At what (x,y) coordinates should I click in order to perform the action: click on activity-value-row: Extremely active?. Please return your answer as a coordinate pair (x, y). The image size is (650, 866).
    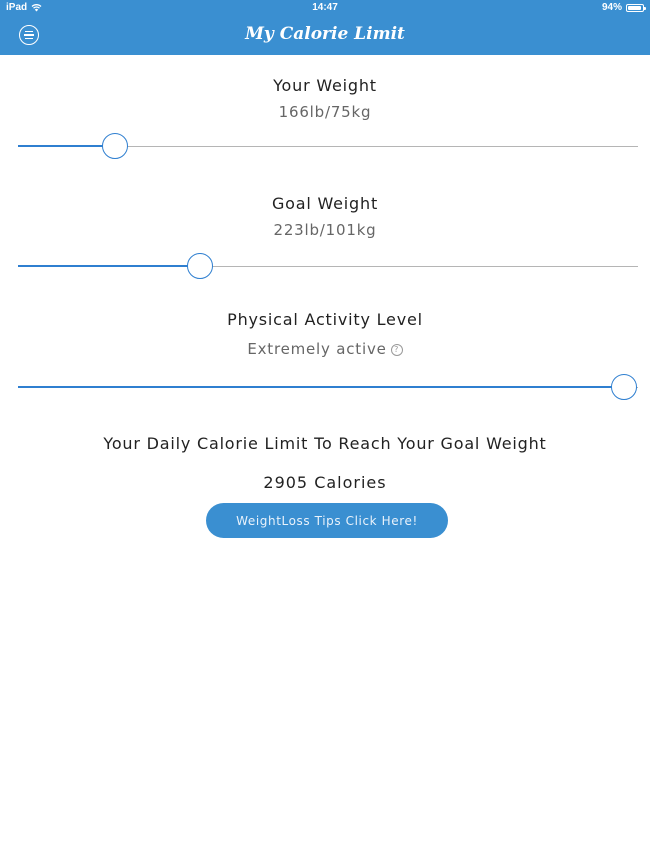
    Looking at the image, I should click on (325, 349).